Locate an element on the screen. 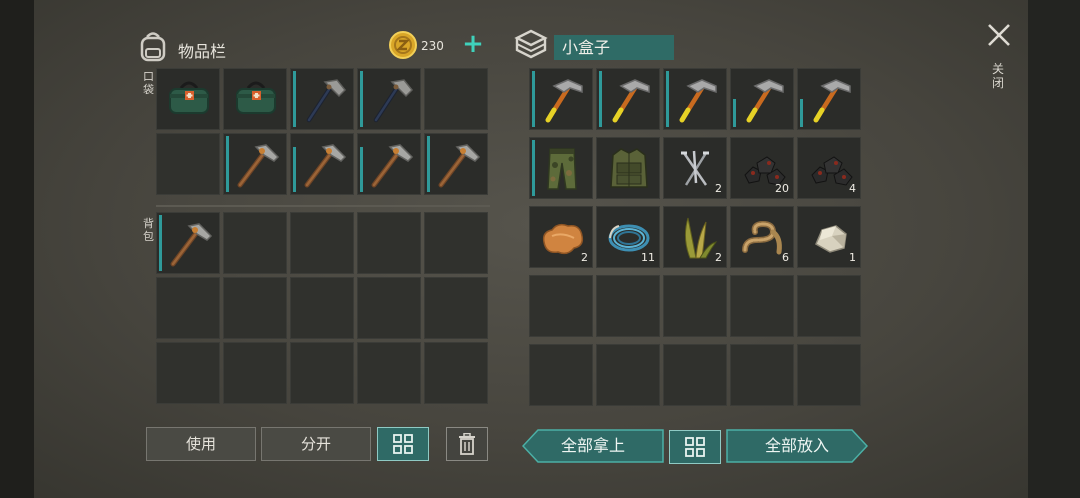 Image resolution: width=1080 pixels, height=498 pixels. item-quantity: 6 is located at coordinates (785, 257).